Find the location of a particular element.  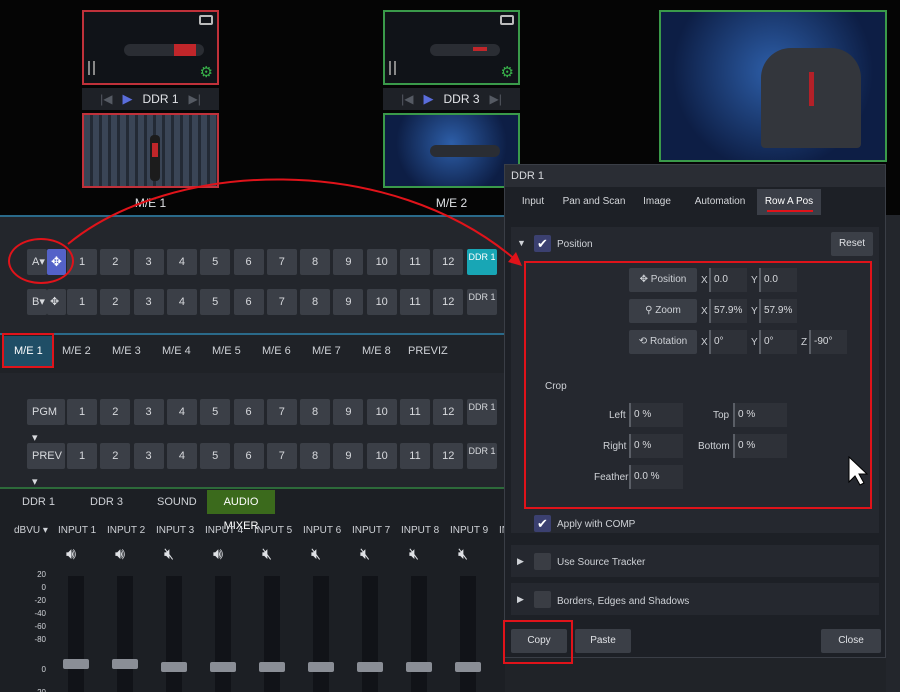

annotation-arrow-path is located at coordinates (293, 220).